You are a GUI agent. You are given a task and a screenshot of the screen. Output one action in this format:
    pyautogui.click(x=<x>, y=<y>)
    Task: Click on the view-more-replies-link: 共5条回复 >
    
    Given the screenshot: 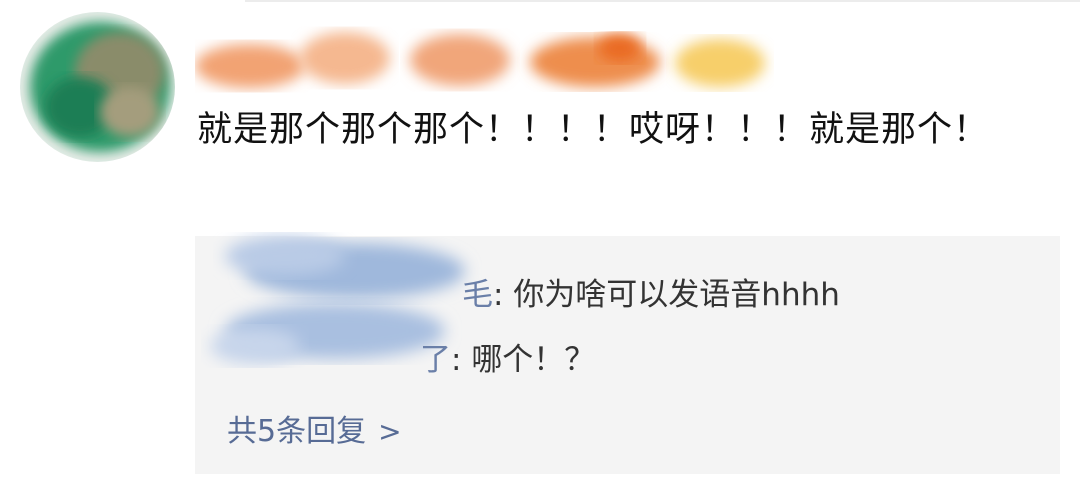 What is the action you would take?
    pyautogui.click(x=314, y=428)
    